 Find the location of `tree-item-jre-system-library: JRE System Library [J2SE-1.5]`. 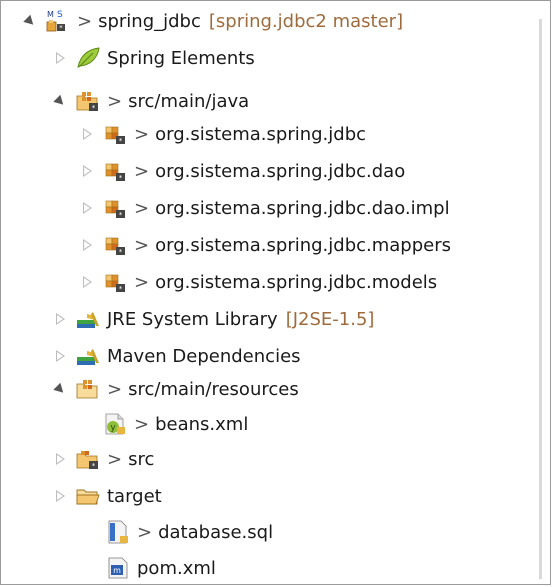

tree-item-jre-system-library: JRE System Library [J2SE-1.5] is located at coordinates (211, 319).